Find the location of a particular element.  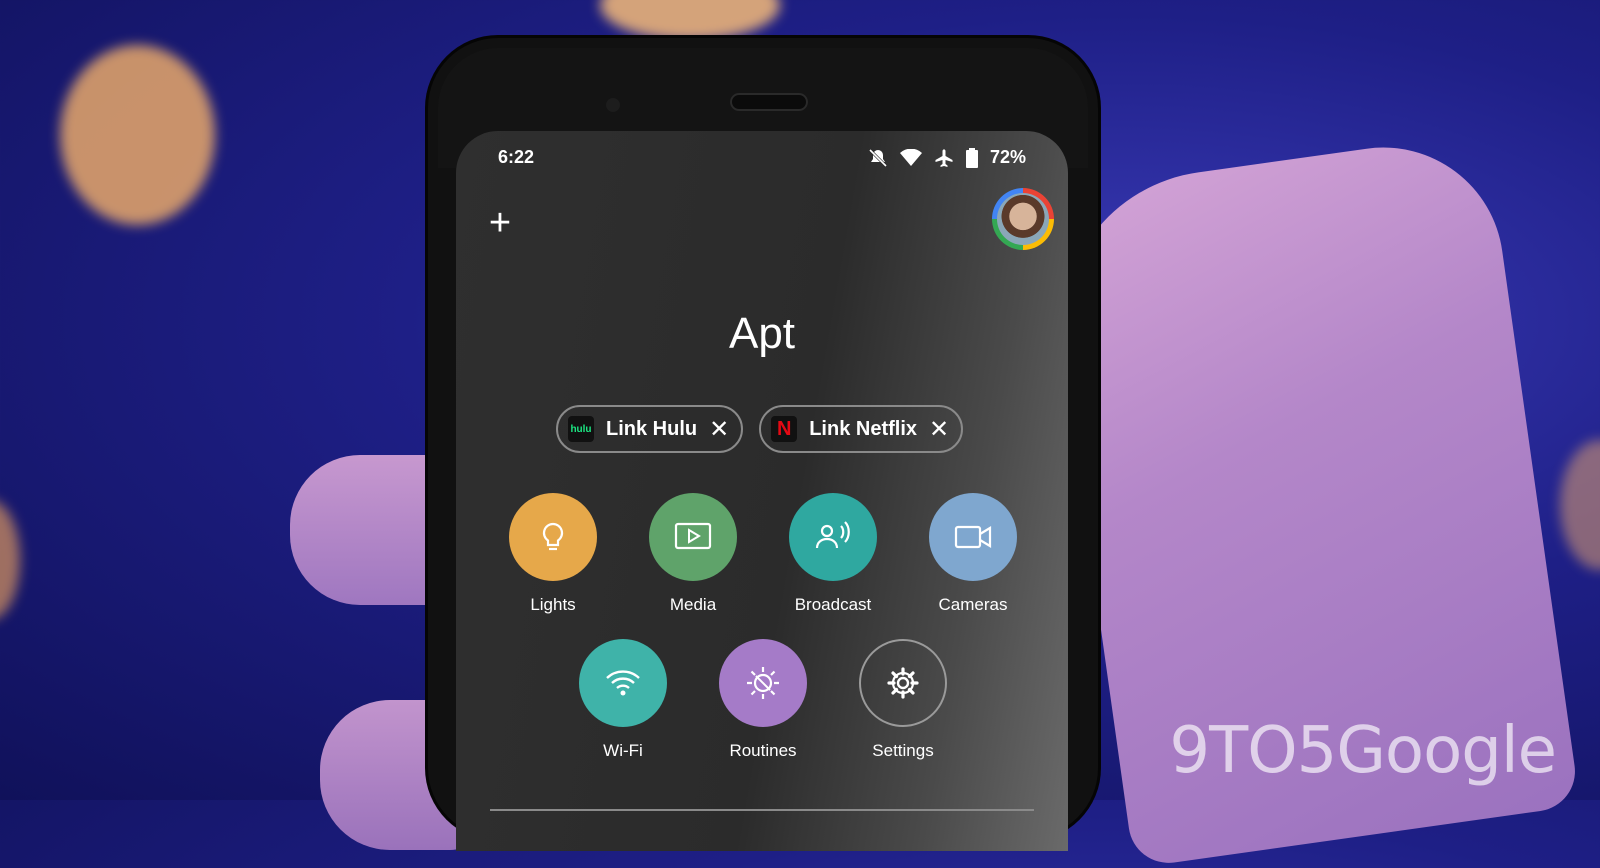

status-icons: 72% is located at coordinates (947, 157).